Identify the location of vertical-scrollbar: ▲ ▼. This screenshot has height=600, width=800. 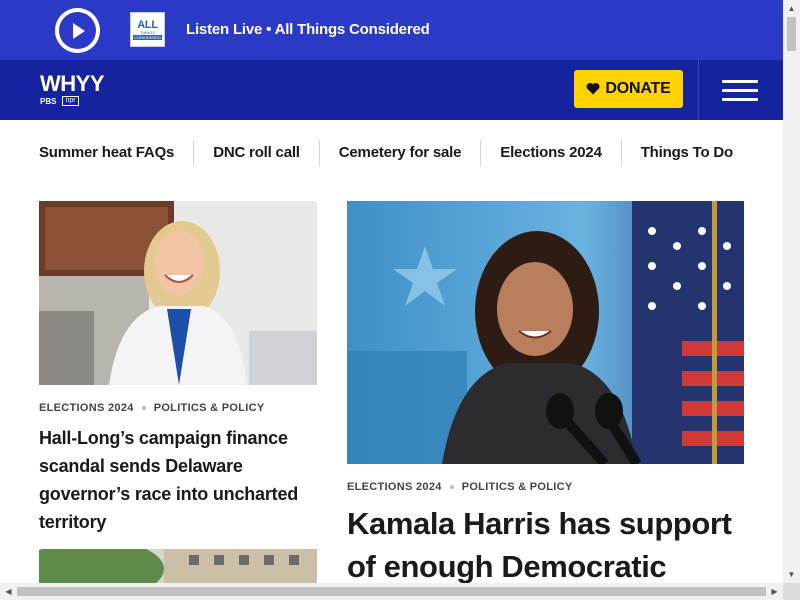
(791, 291).